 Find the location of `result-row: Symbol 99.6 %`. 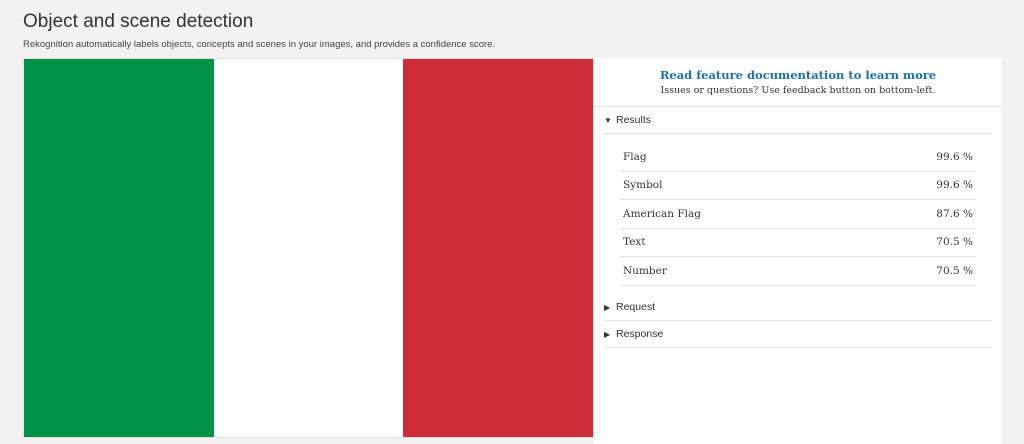

result-row: Symbol 99.6 % is located at coordinates (798, 186).